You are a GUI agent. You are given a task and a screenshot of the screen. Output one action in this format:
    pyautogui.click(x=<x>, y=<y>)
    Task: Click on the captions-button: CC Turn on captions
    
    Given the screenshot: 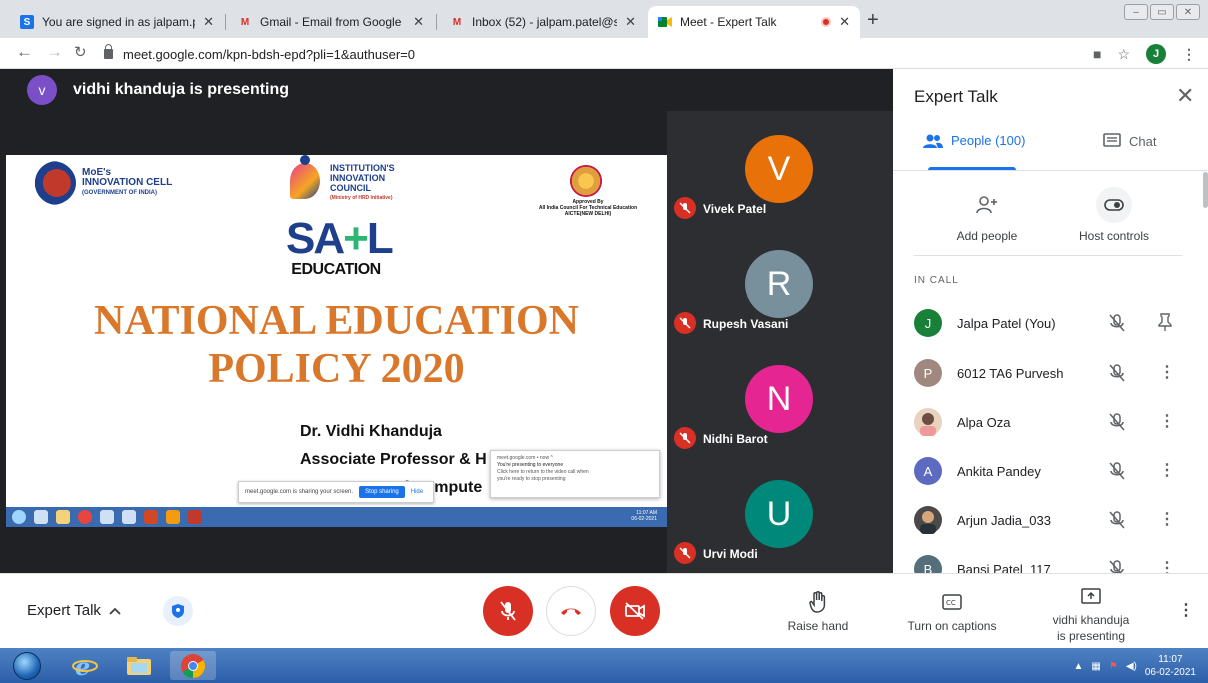 What is the action you would take?
    pyautogui.click(x=952, y=612)
    